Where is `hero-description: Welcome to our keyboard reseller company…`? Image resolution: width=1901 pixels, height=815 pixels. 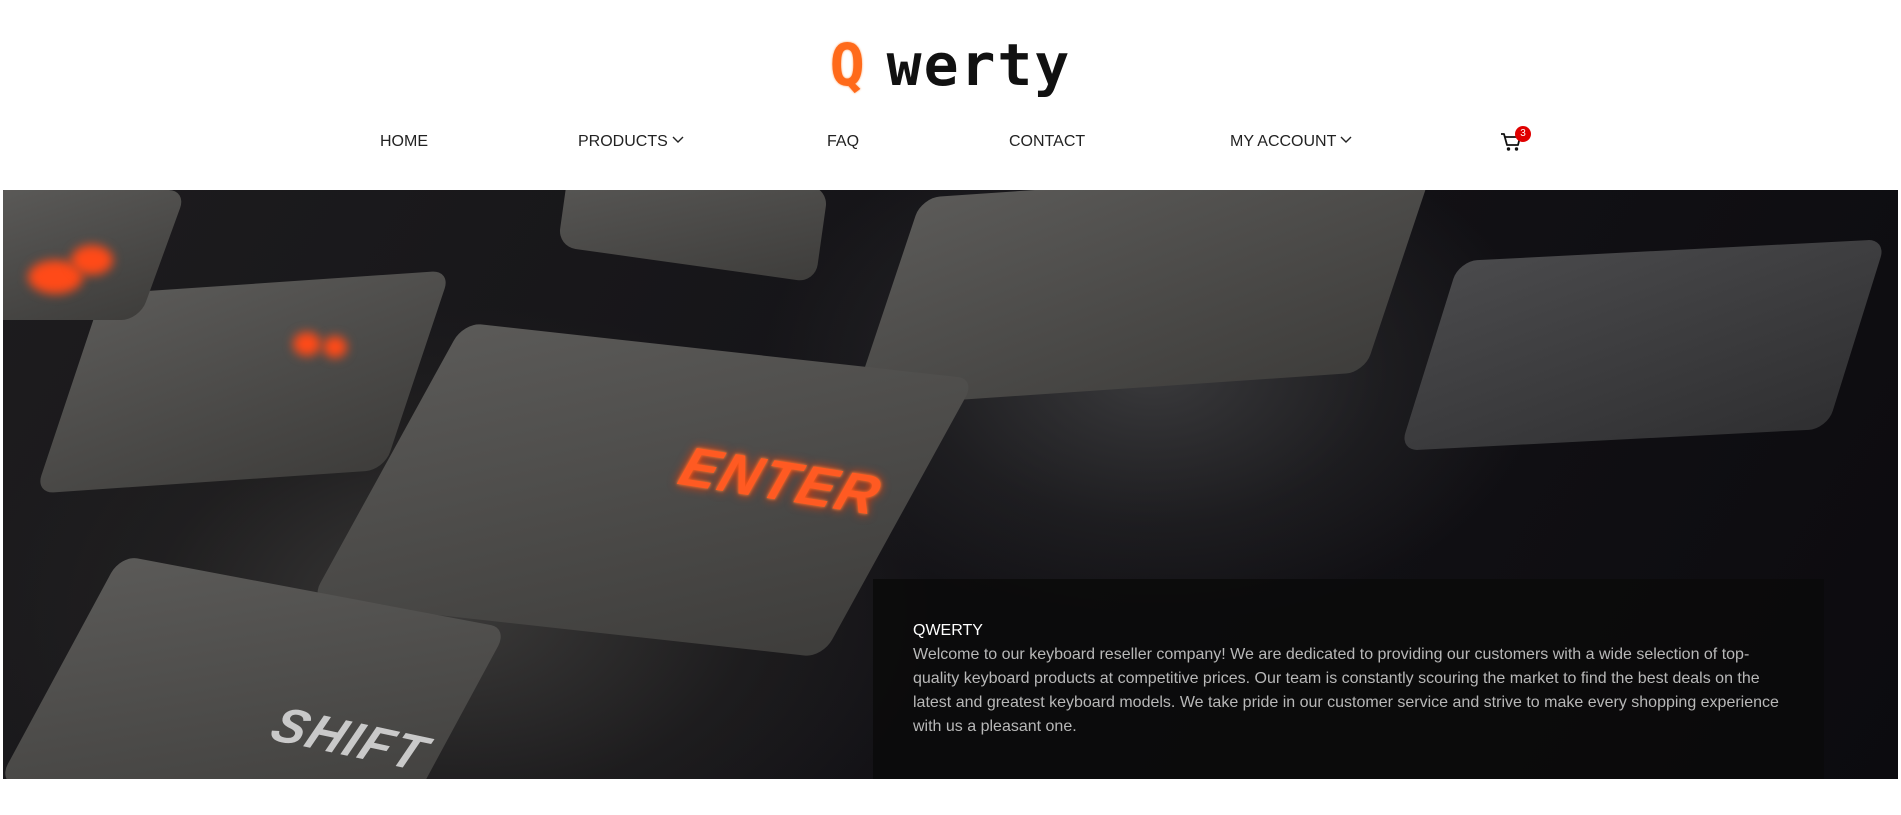
hero-description: Welcome to our keyboard reseller company… is located at coordinates (1346, 690).